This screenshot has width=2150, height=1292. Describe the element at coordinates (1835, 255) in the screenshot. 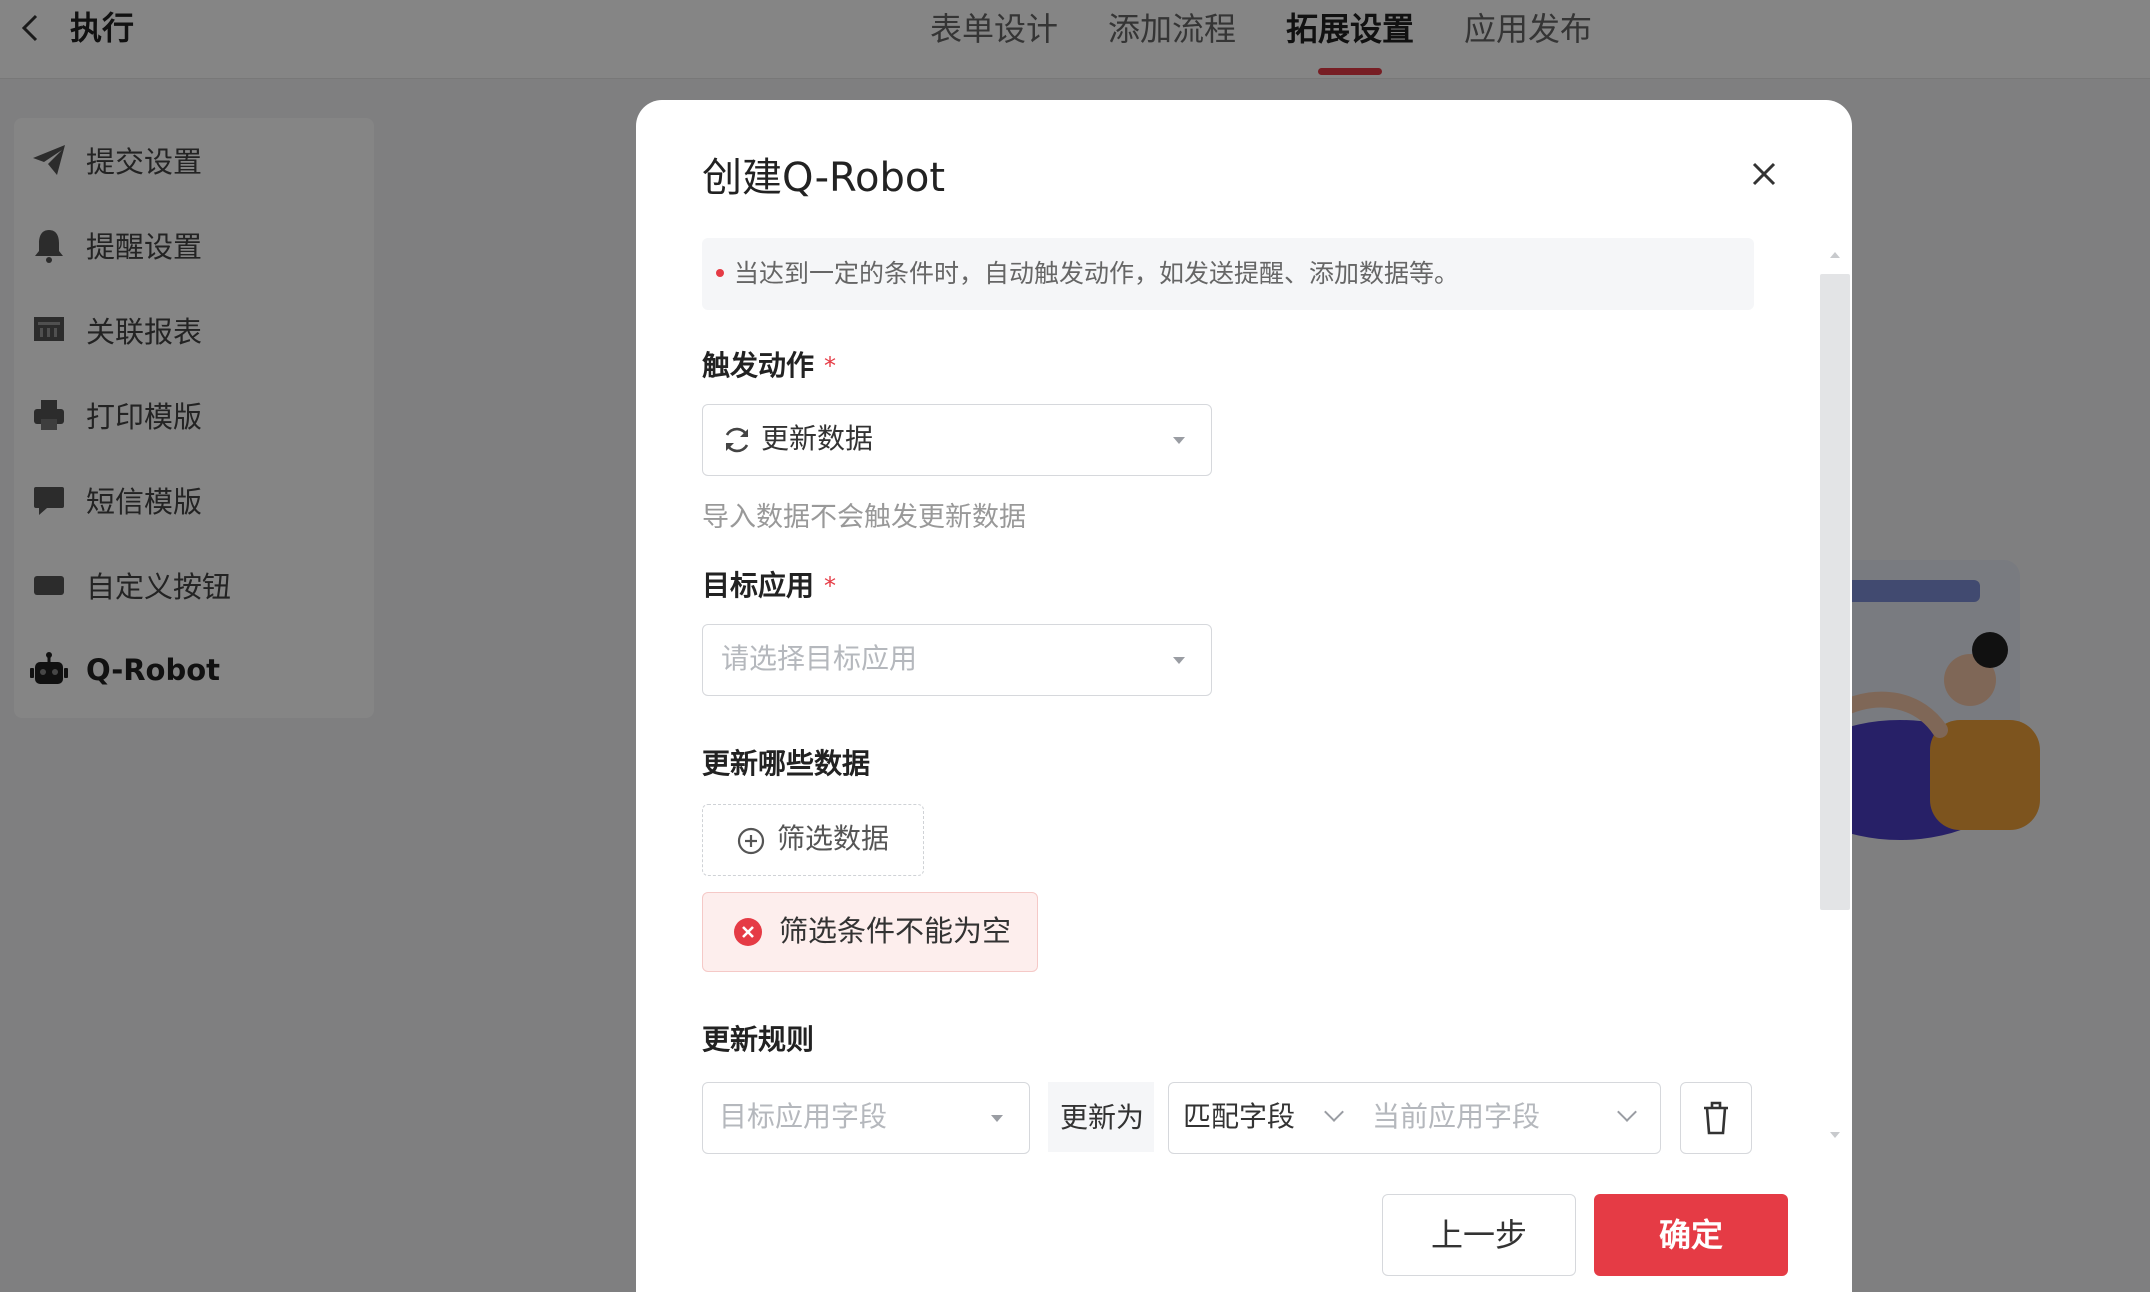

I see `scroll-up-icon` at that location.